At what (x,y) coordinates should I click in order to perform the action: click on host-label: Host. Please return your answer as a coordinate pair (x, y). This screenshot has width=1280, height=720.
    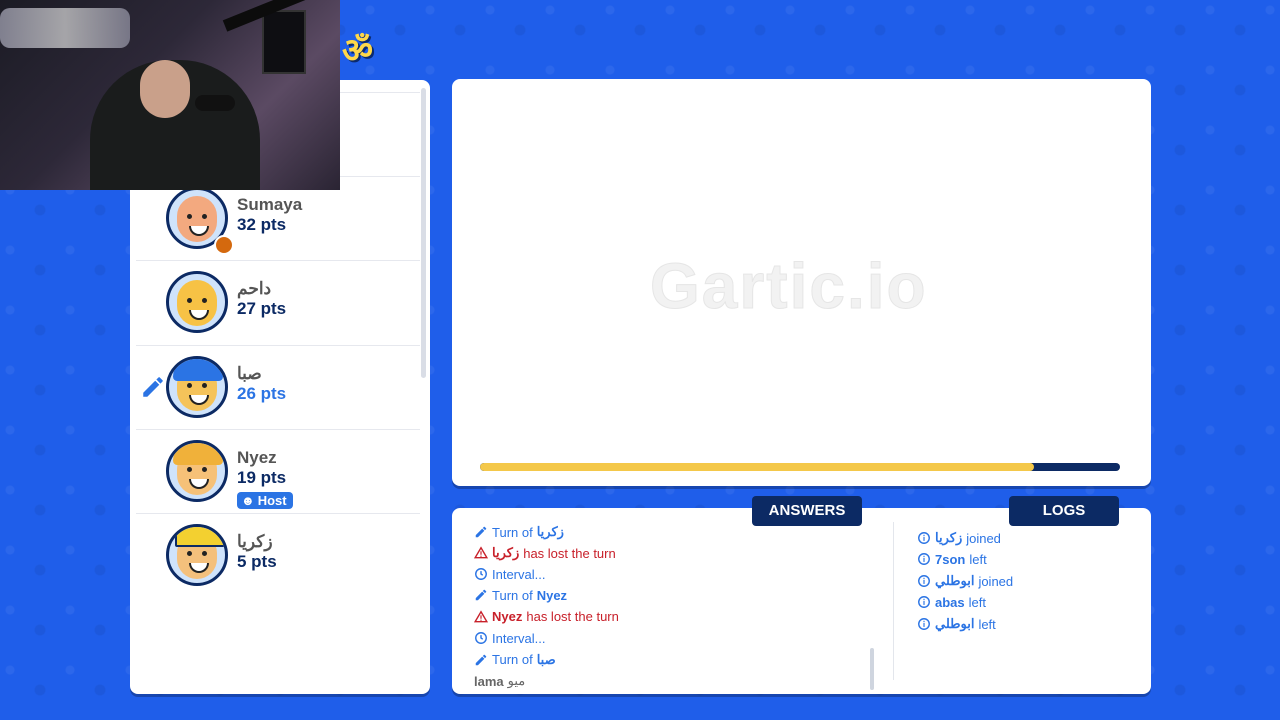
    Looking at the image, I should click on (272, 500).